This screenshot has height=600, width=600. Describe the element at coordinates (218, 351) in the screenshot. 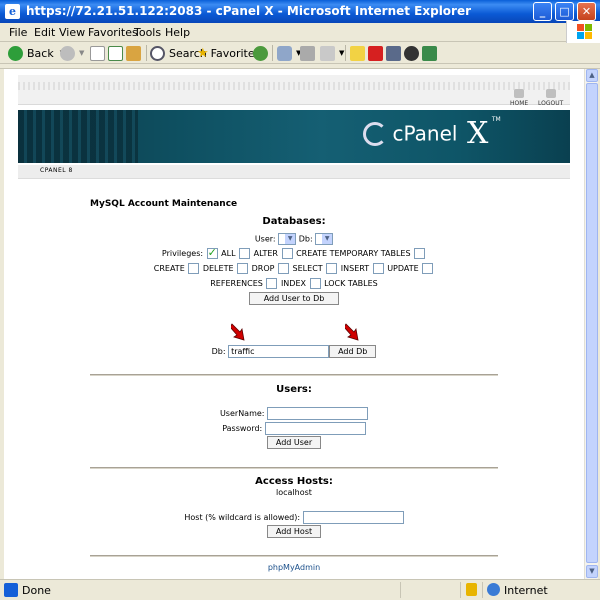

I see `new-db-label: Db:` at that location.